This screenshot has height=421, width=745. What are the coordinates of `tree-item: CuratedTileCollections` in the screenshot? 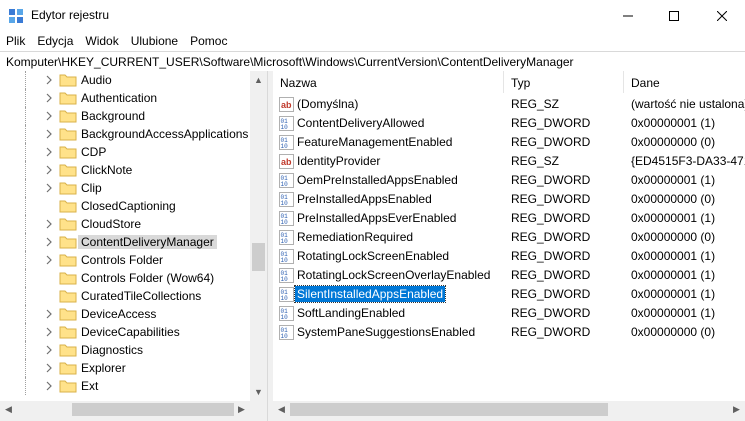 It's located at (125, 296).